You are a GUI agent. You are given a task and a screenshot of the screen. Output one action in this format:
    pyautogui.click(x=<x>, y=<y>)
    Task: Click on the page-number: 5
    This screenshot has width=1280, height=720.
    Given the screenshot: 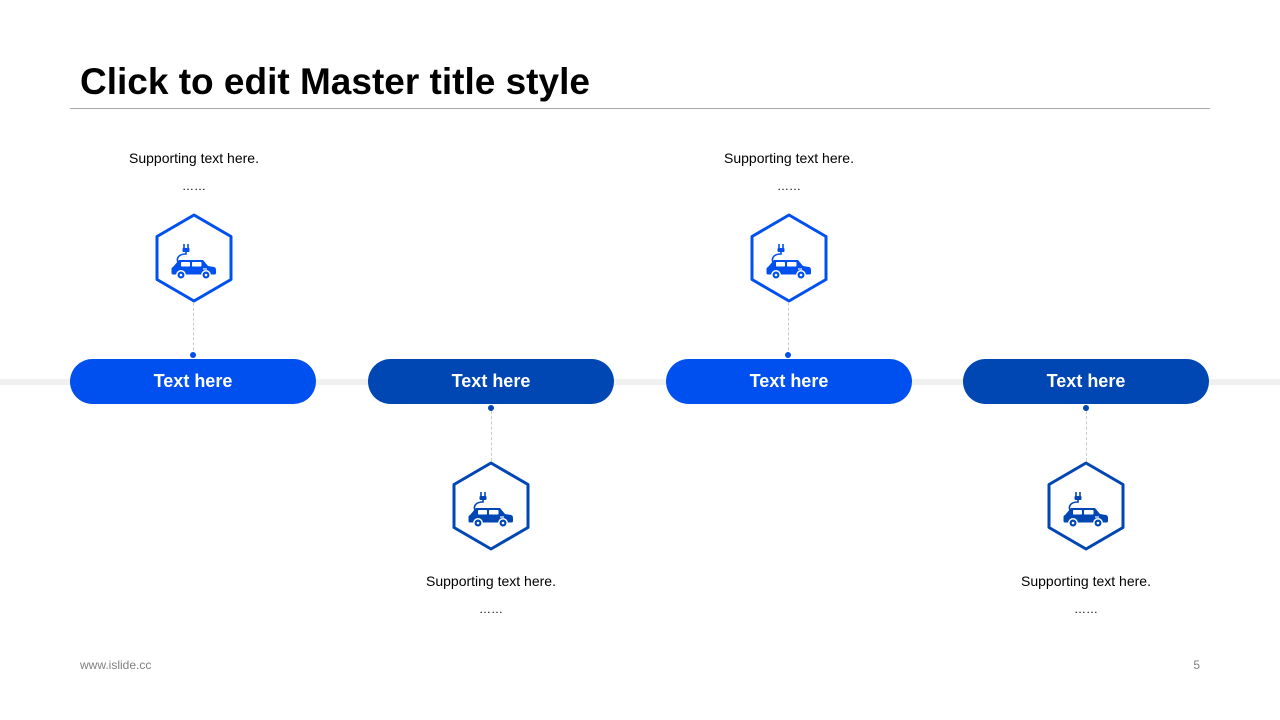 What is the action you would take?
    pyautogui.click(x=1196, y=665)
    